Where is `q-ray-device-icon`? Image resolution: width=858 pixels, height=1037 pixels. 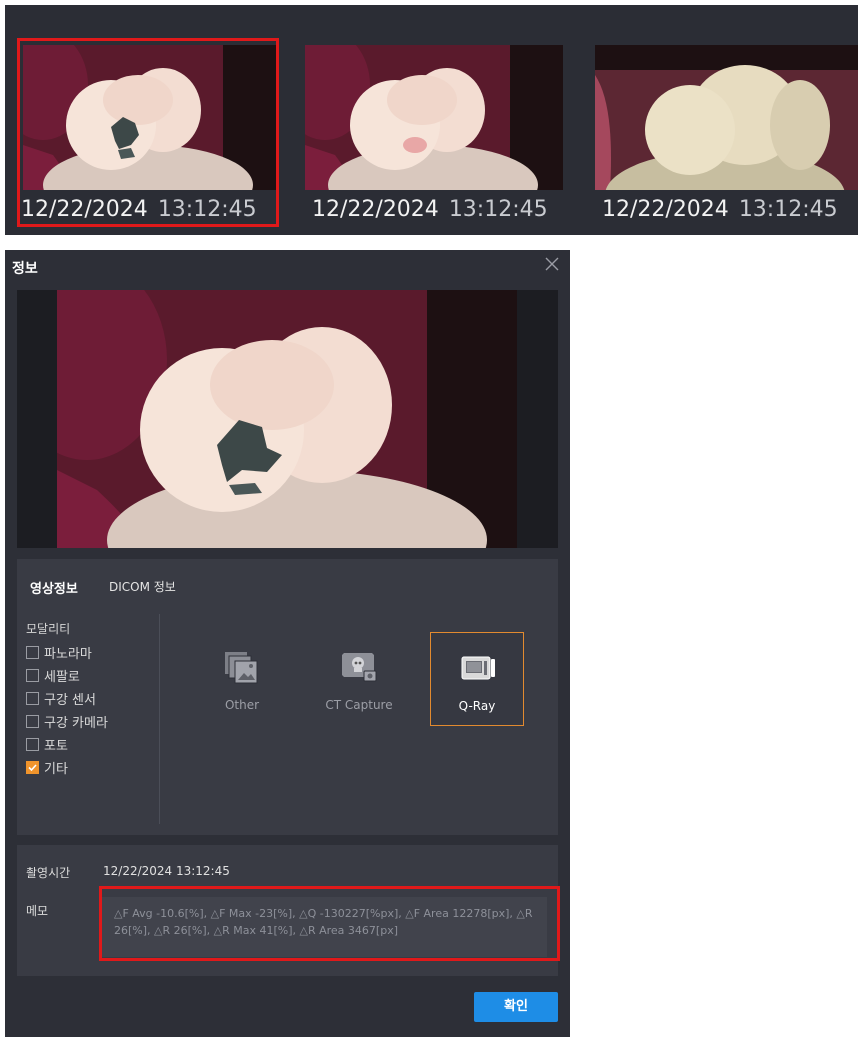
q-ray-device-icon is located at coordinates (478, 668).